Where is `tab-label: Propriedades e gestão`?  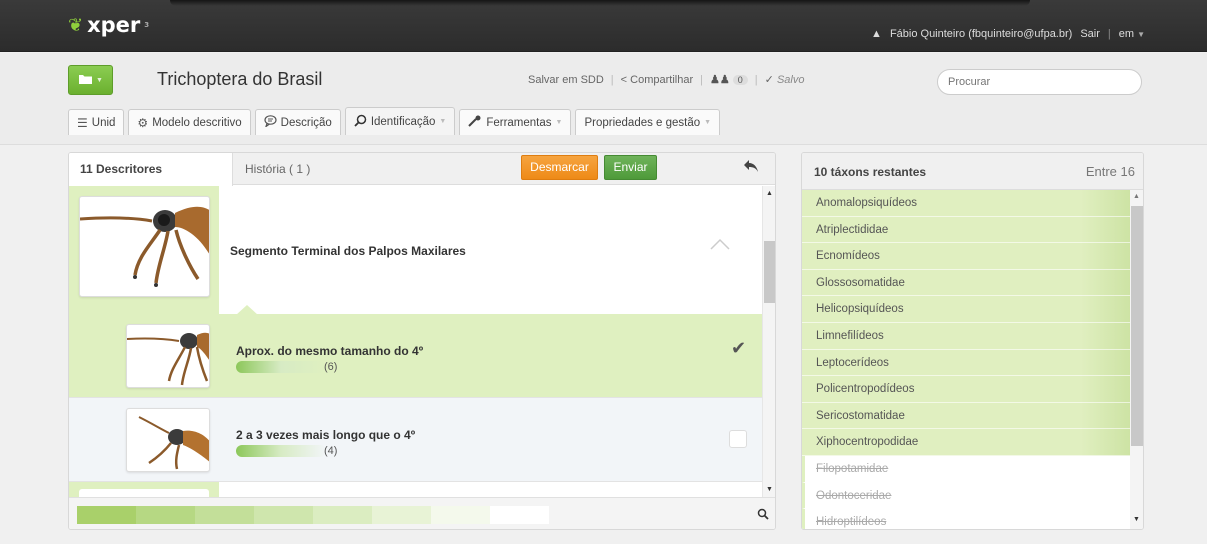 tab-label: Propriedades e gestão is located at coordinates (642, 122).